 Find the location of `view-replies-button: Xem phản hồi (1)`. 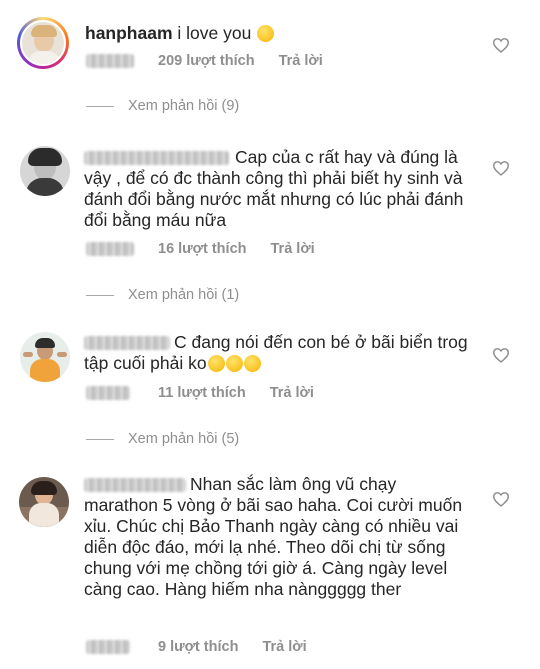

view-replies-button: Xem phản hồi (1) is located at coordinates (162, 295).